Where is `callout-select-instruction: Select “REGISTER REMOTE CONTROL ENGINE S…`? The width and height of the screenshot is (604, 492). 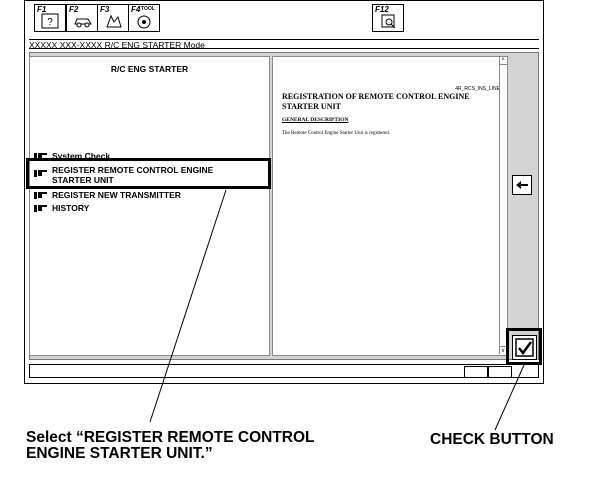
callout-select-instruction: Select “REGISTER REMOTE CONTROL ENGINE S… is located at coordinates (170, 445).